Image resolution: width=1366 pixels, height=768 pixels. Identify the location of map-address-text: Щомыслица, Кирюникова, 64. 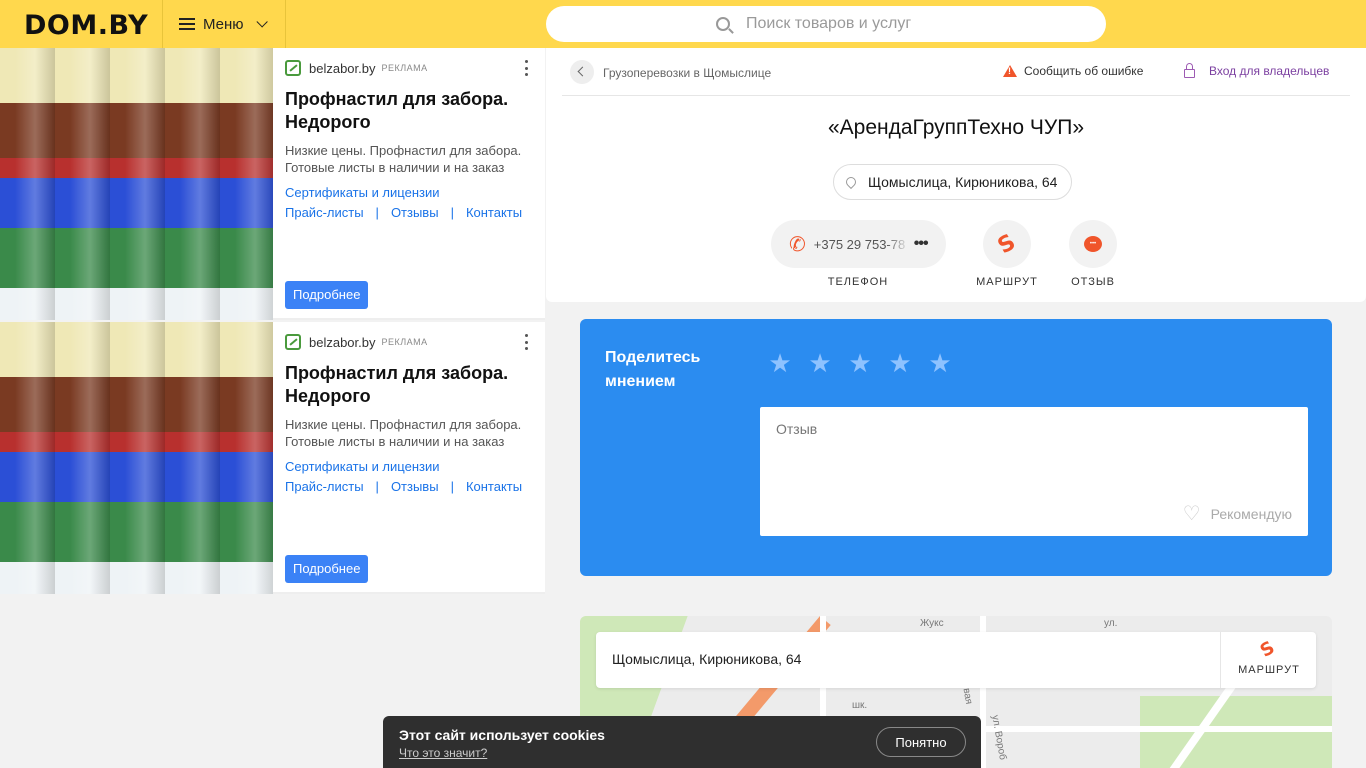
(707, 659).